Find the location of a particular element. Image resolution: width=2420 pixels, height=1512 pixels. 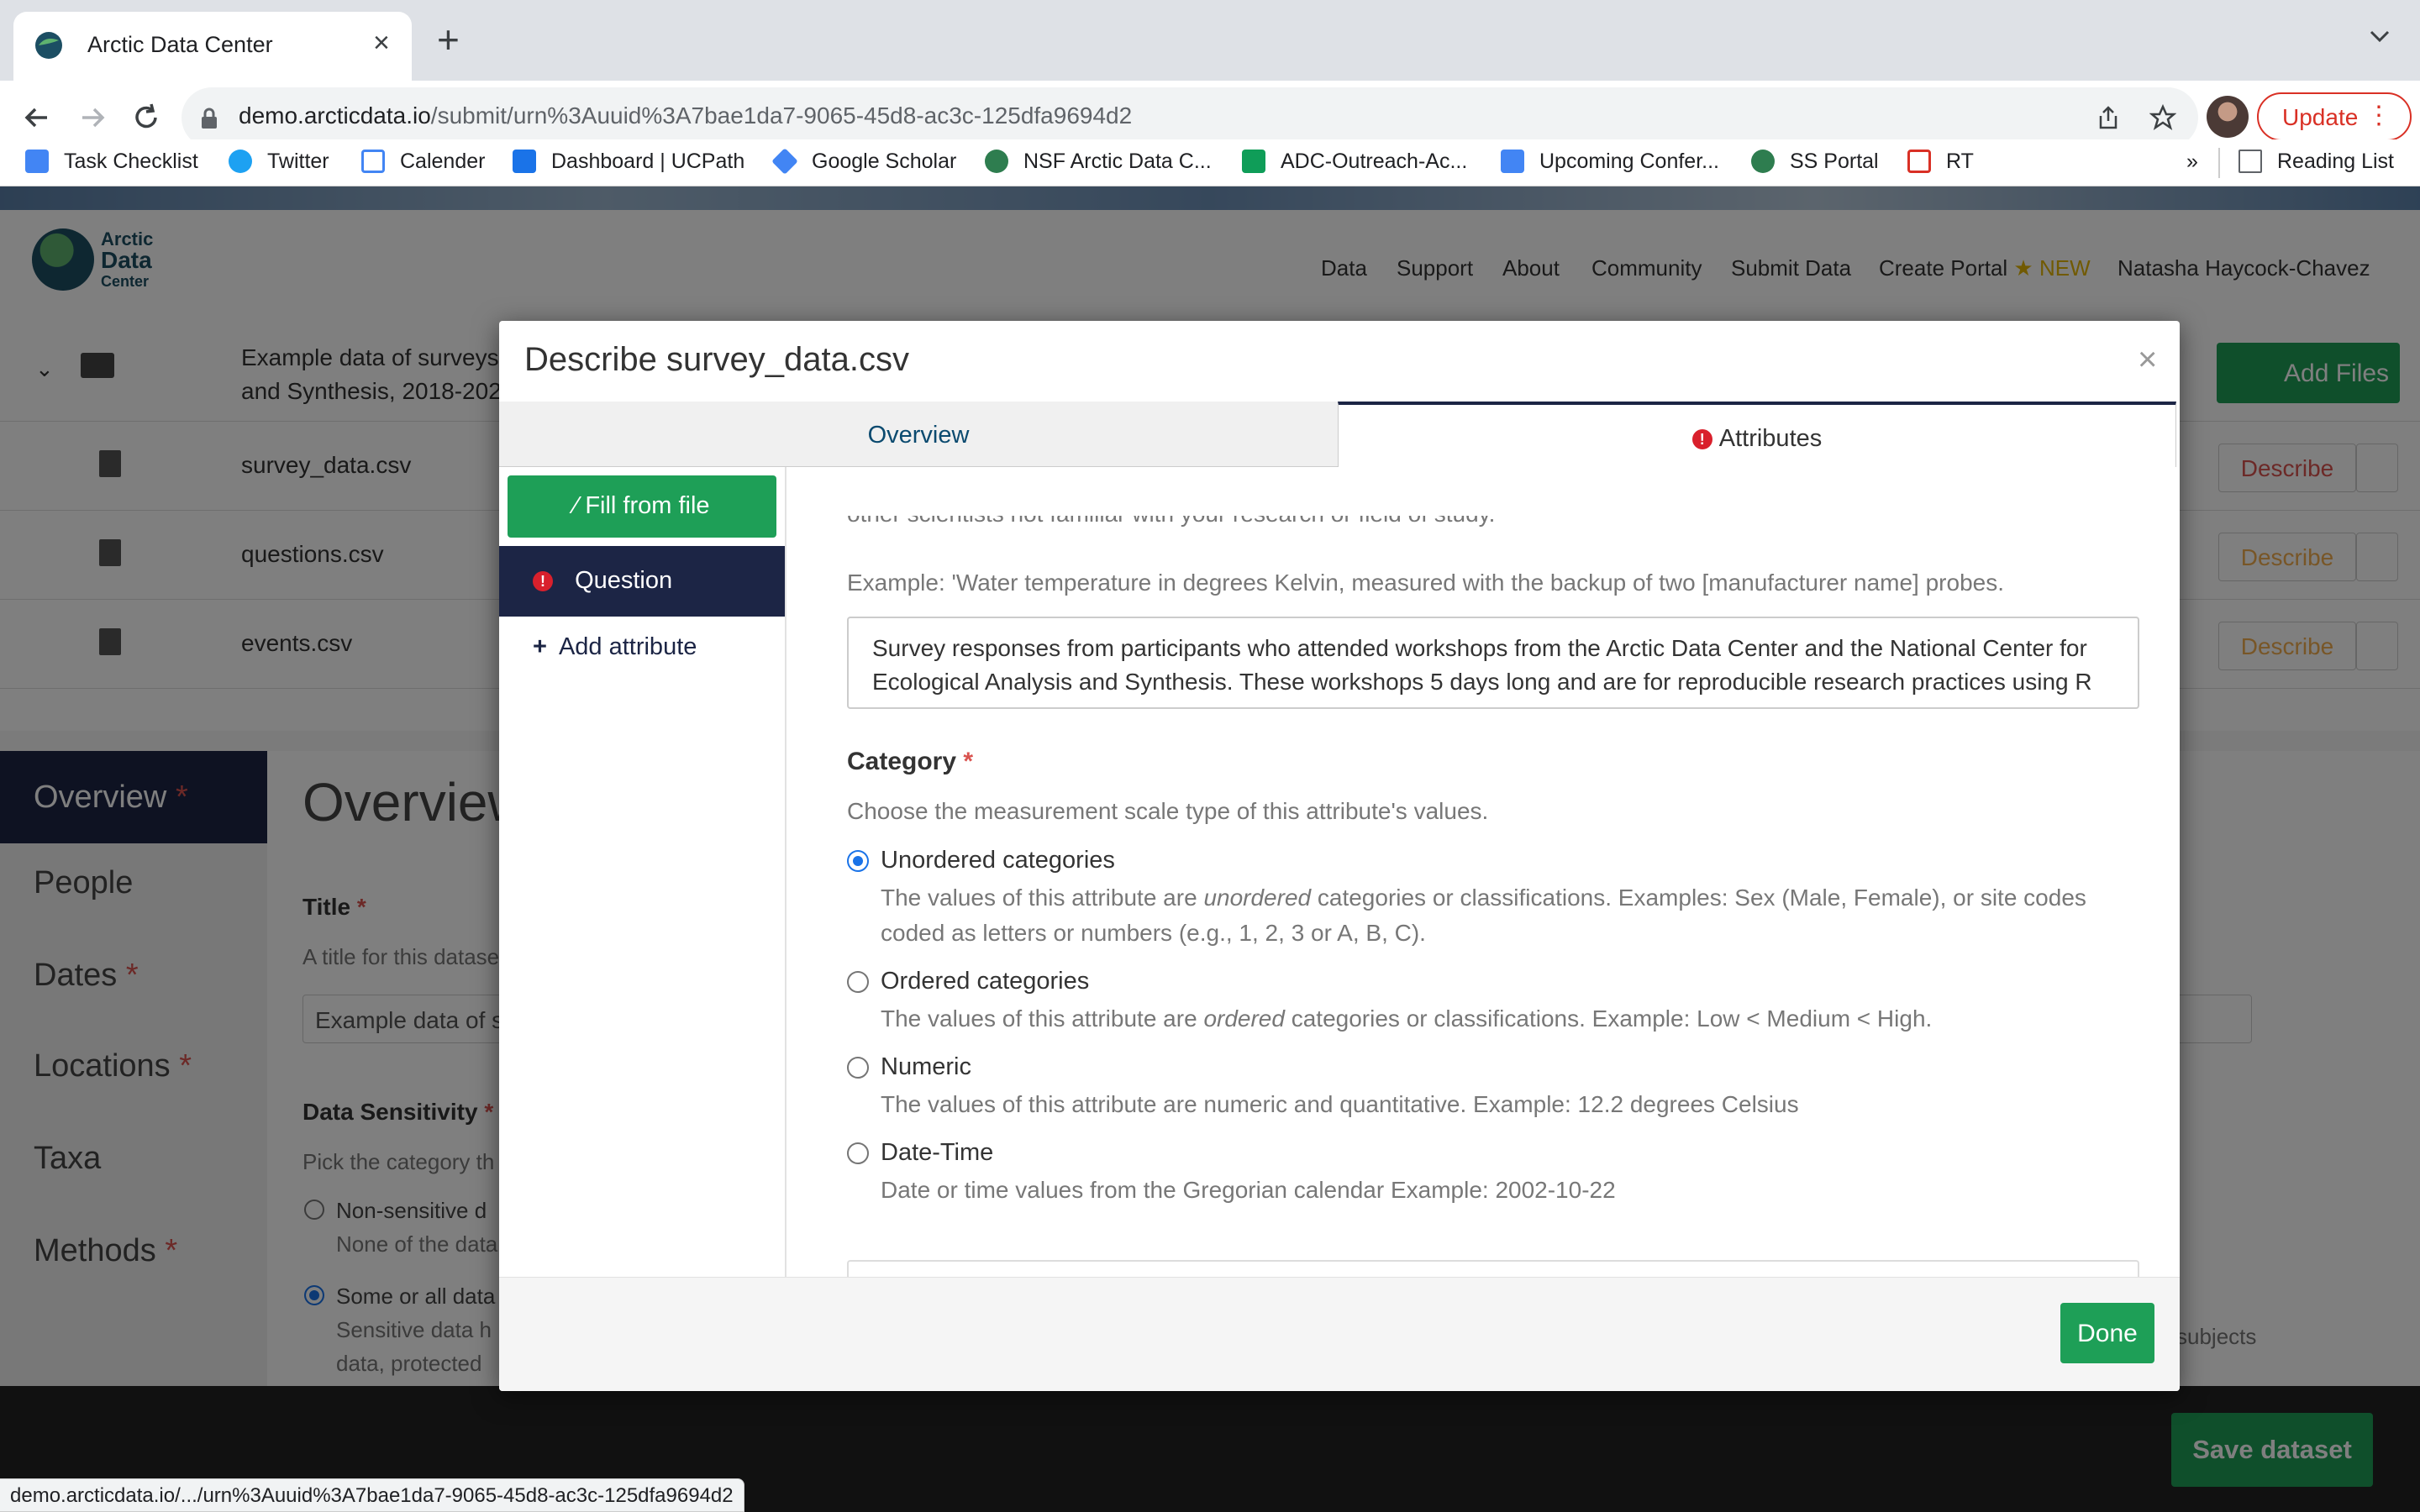

close-tab-icon: × is located at coordinates (382, 43).